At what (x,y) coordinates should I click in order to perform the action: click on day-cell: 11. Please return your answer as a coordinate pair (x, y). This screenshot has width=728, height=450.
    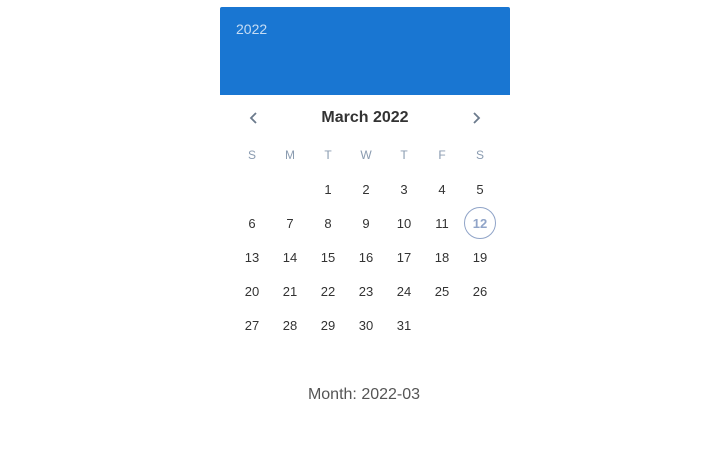
    Looking at the image, I should click on (442, 223).